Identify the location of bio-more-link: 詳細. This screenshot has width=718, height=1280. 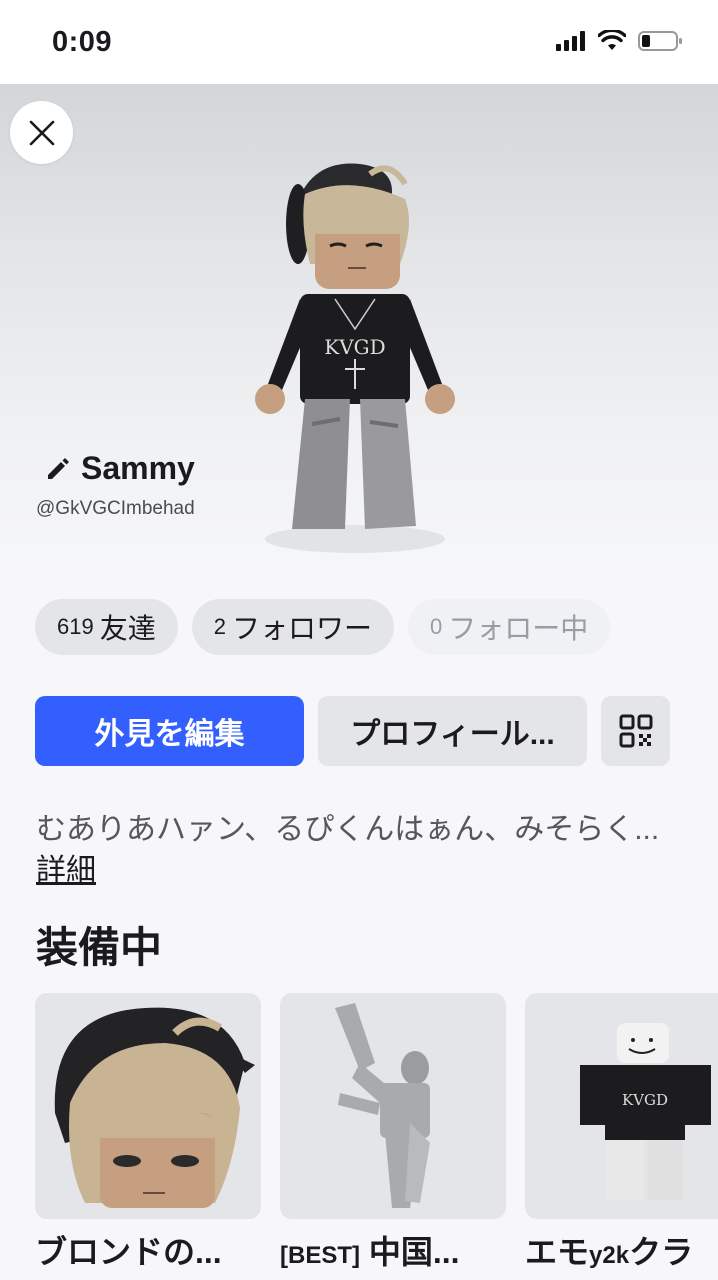
(66, 867).